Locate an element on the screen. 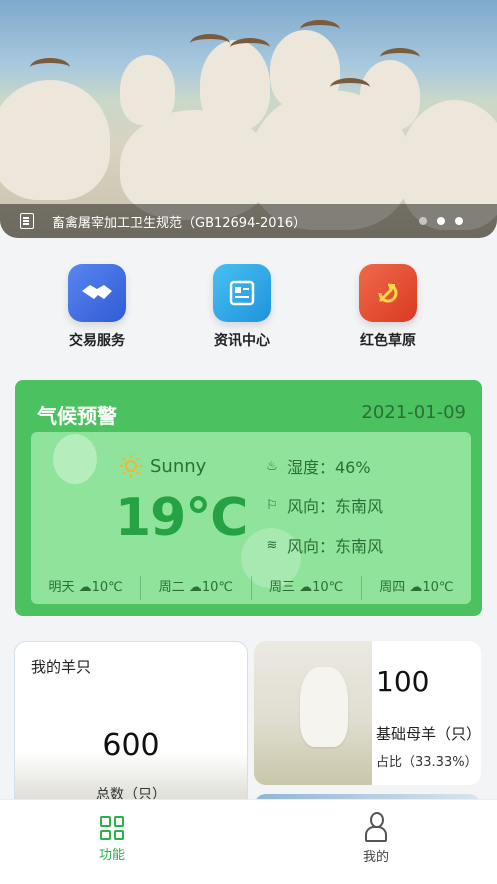 The width and height of the screenshot is (497, 884). ewe-count-label: 基础母羊（只） is located at coordinates (428, 734).